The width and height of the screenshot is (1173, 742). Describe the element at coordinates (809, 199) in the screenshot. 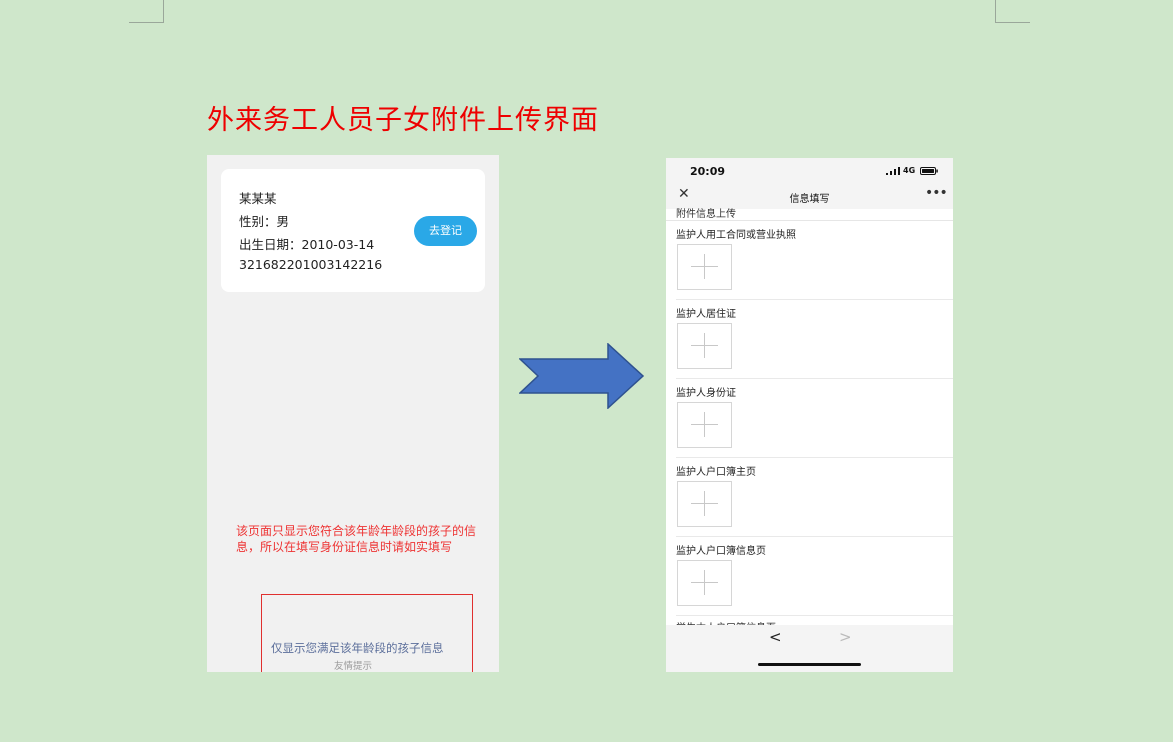

I see `nav-title: 信息填写` at that location.